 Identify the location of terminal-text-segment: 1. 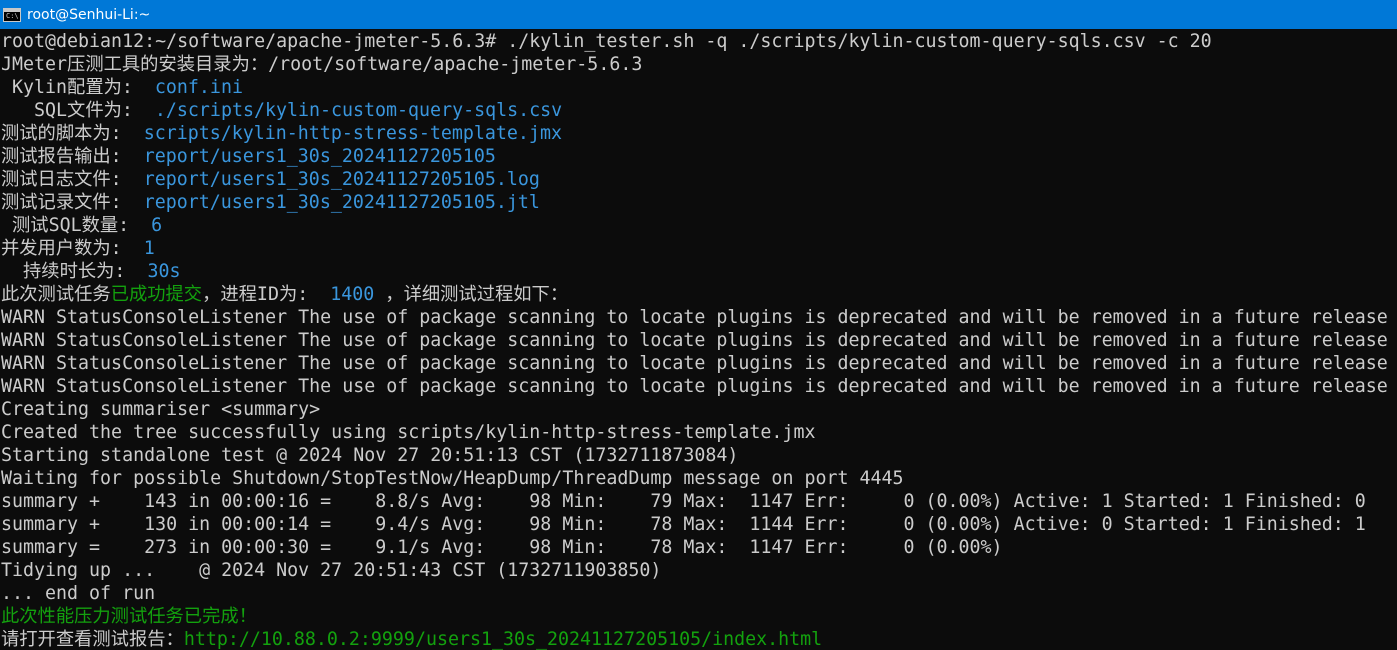
(149, 248).